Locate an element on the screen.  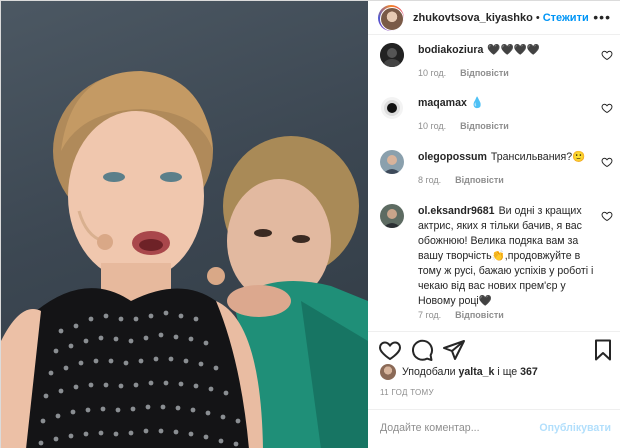
likes-count: 367 is located at coordinates (529, 372).